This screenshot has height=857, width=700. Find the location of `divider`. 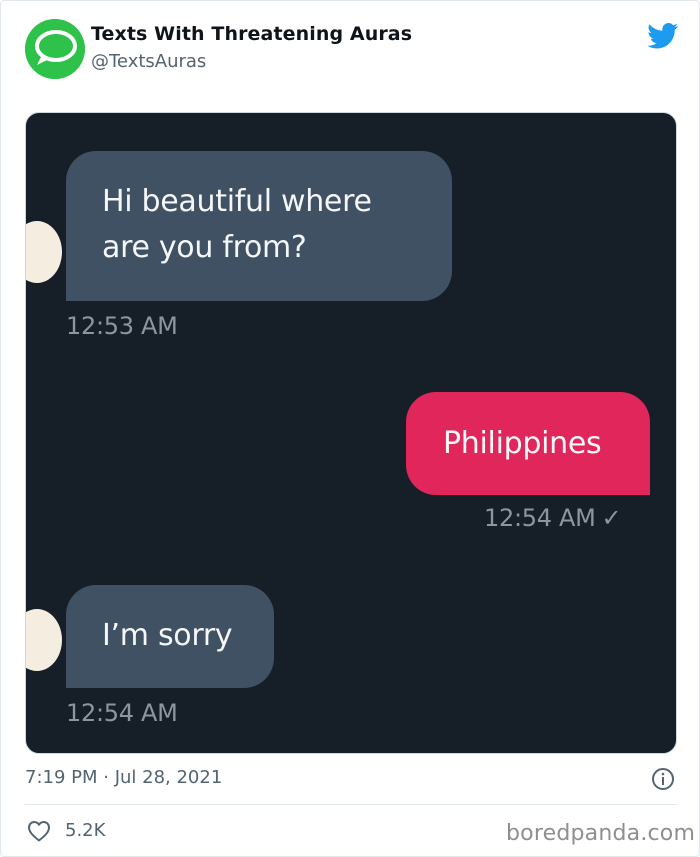

divider is located at coordinates (351, 804).